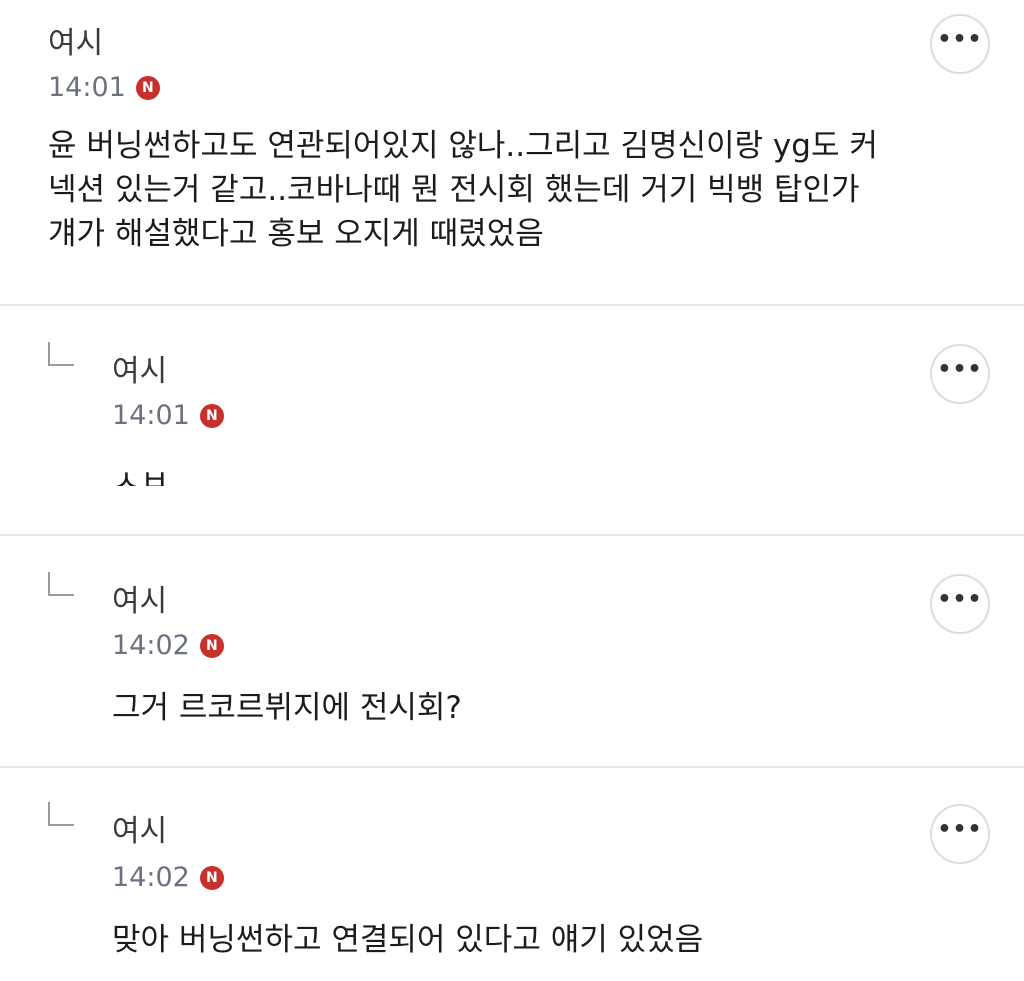 The height and width of the screenshot is (981, 1024). I want to click on comment-text-line: 맞아 버닝썬하고 연결되어 있다고 얘기 있었음, so click(408, 940).